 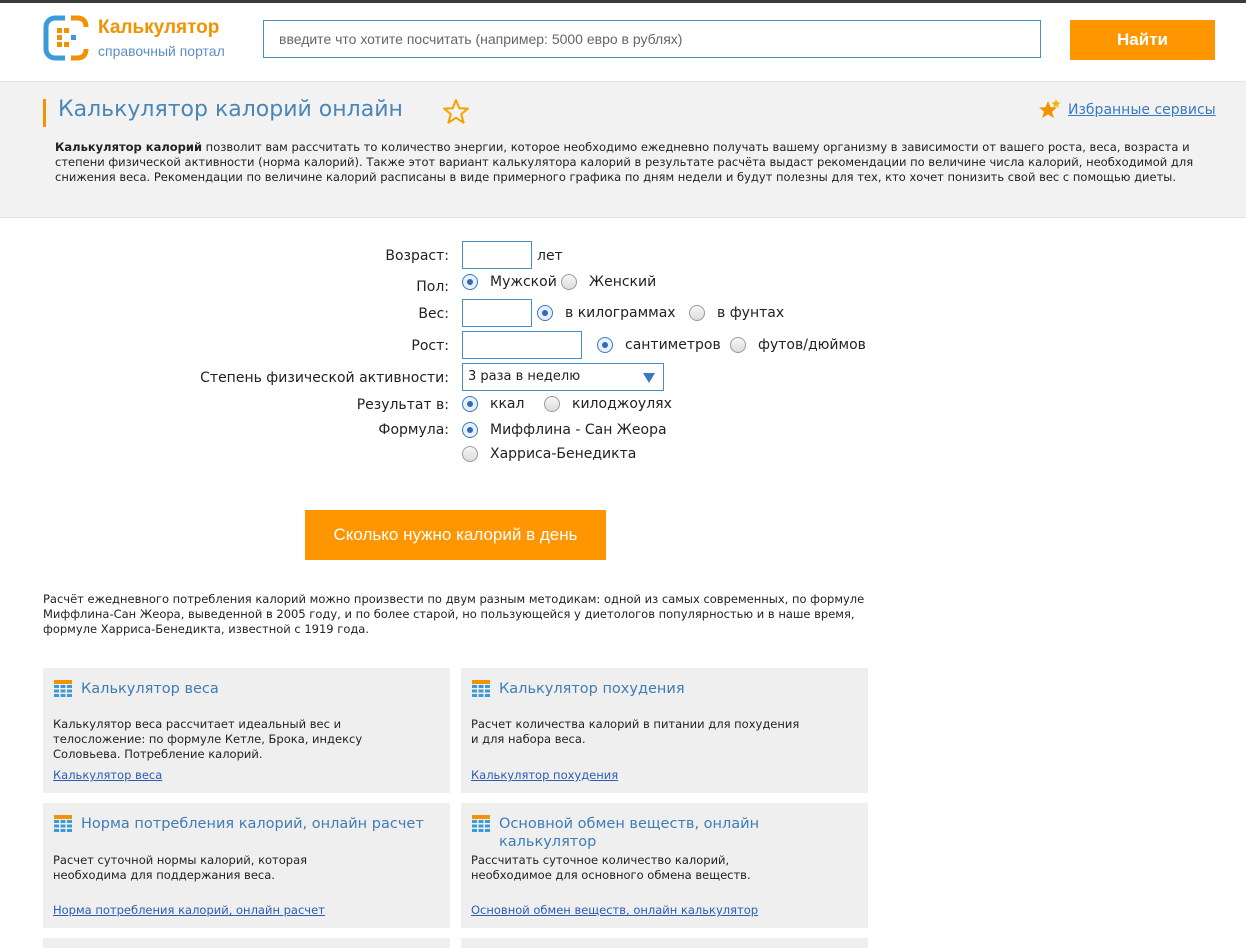 What do you see at coordinates (622, 404) in the screenshot?
I see `result-kj-label: килоджоулях` at bounding box center [622, 404].